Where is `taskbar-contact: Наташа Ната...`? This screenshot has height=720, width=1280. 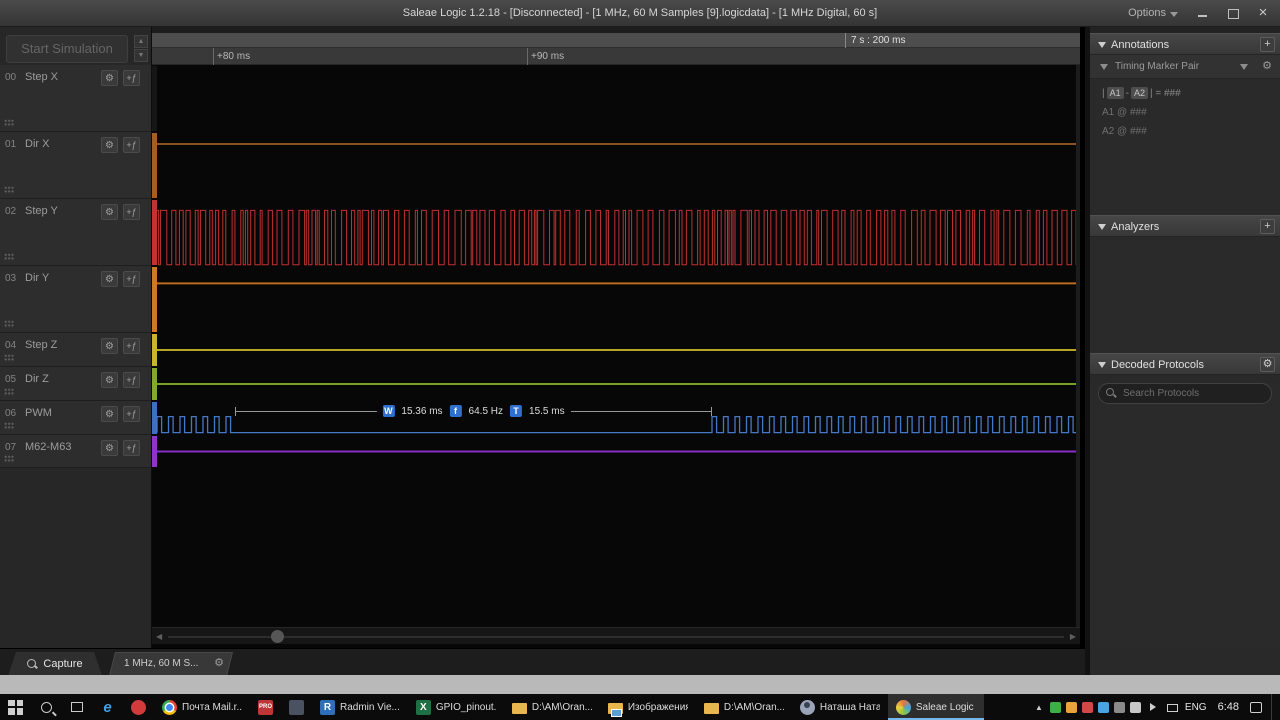
taskbar-contact: Наташа Ната... is located at coordinates (840, 707).